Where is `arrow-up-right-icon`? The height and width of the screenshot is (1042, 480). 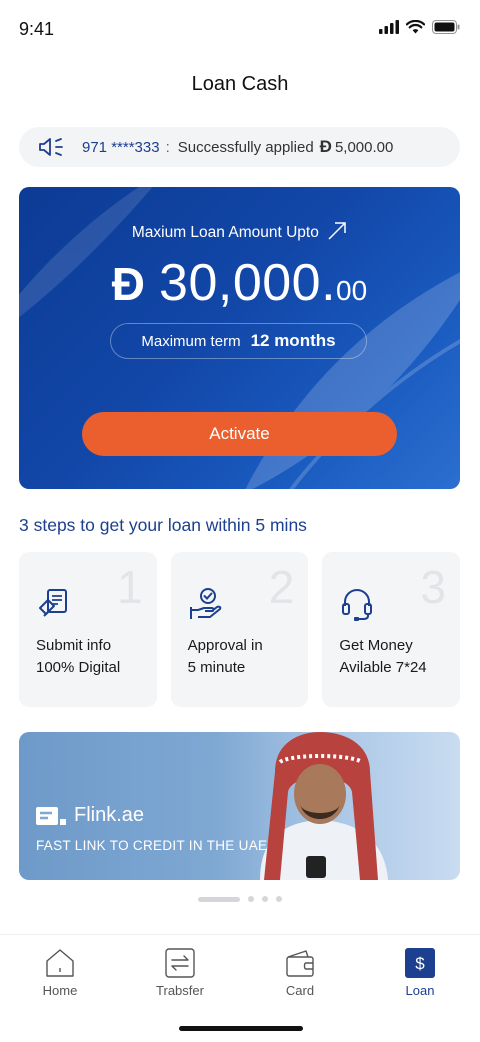 arrow-up-right-icon is located at coordinates (337, 231).